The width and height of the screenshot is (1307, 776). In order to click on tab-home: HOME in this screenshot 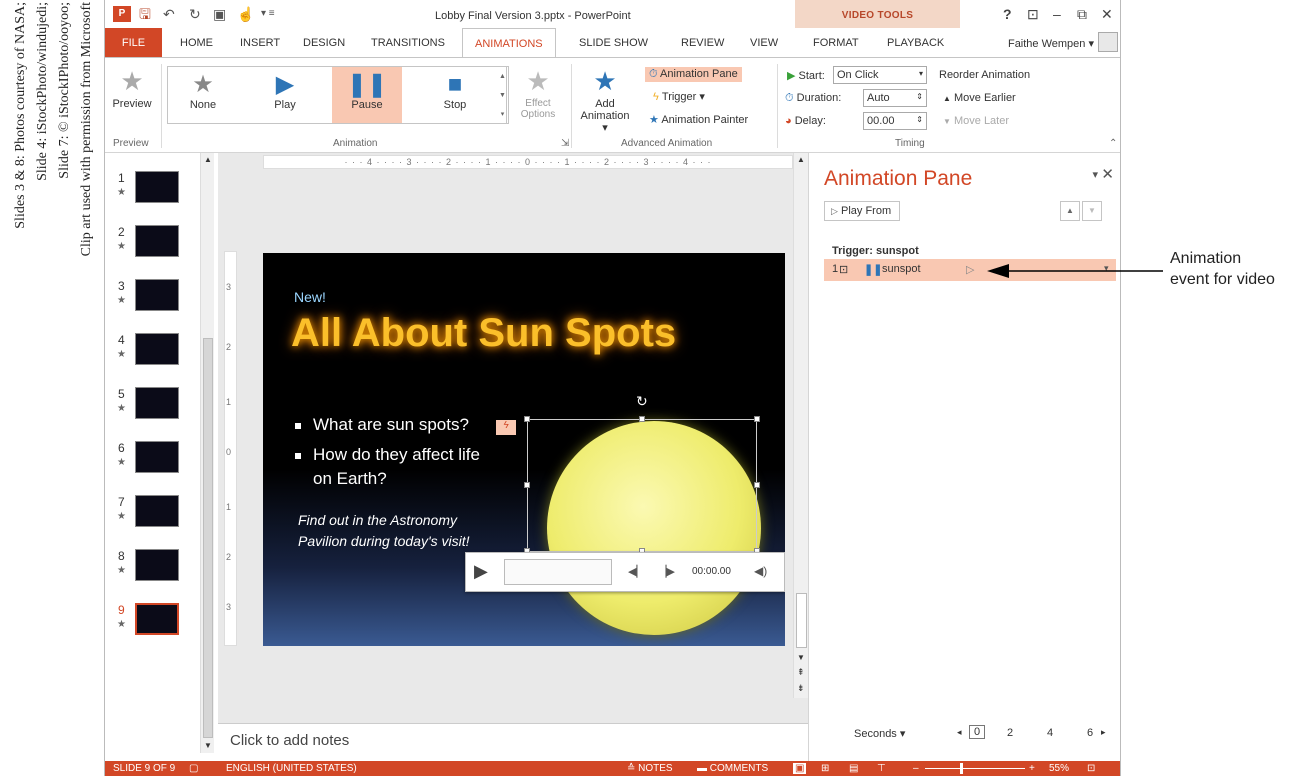, I will do `click(196, 43)`.